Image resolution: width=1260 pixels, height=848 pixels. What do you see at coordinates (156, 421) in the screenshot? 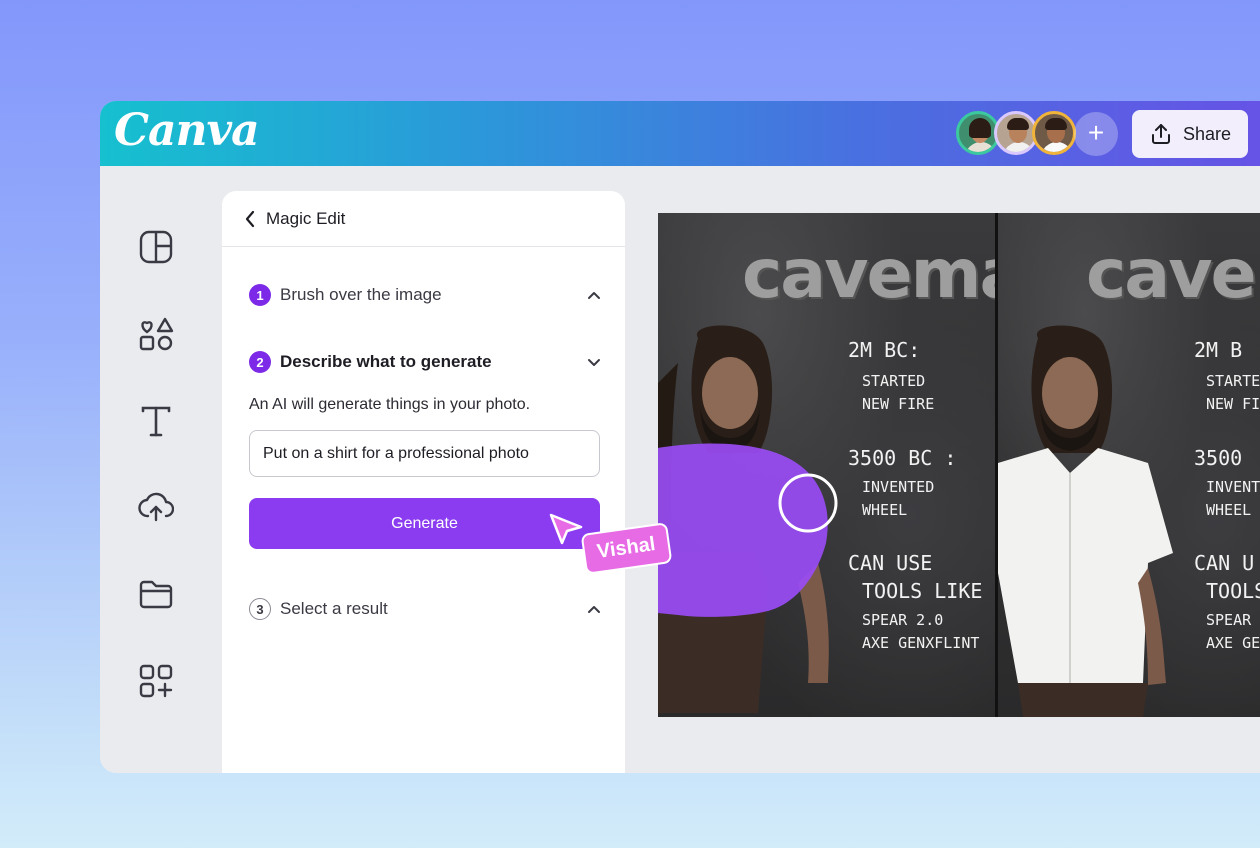
I see `text-icon` at bounding box center [156, 421].